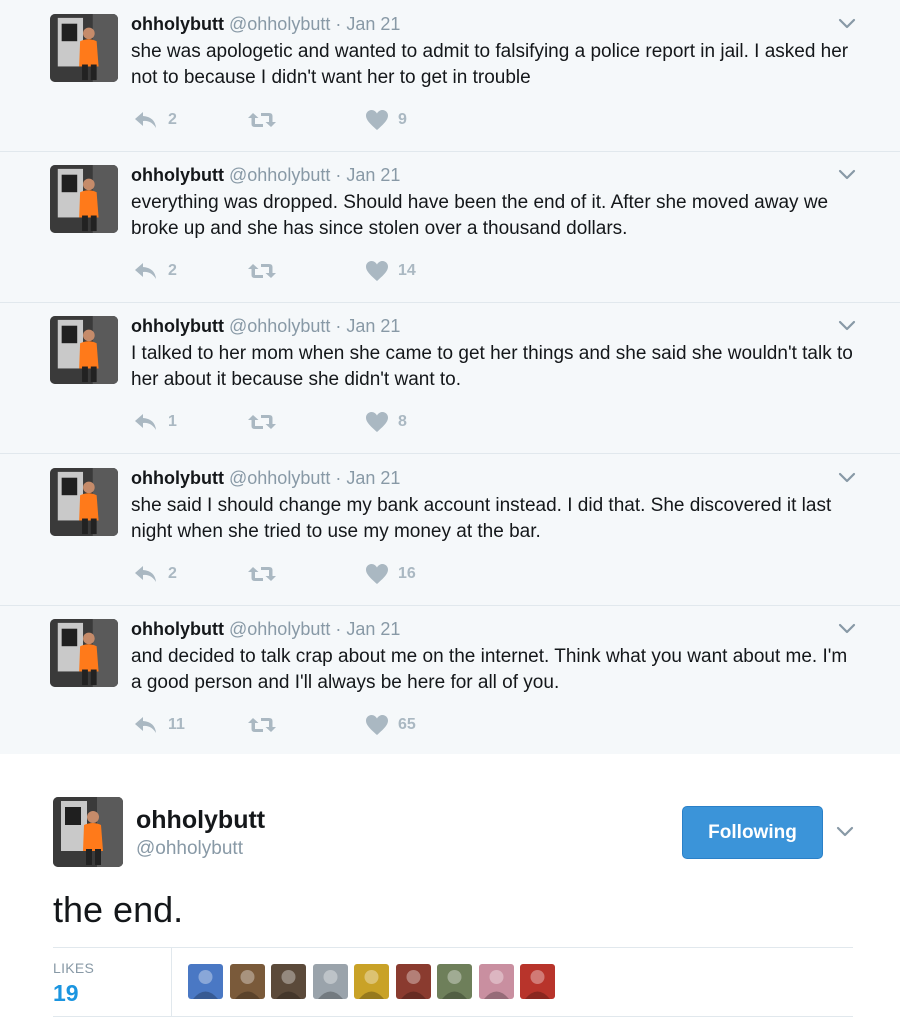 The image size is (900, 1026). What do you see at coordinates (331, 725) in the screenshot?
I see `tweet-actions: 11 65` at bounding box center [331, 725].